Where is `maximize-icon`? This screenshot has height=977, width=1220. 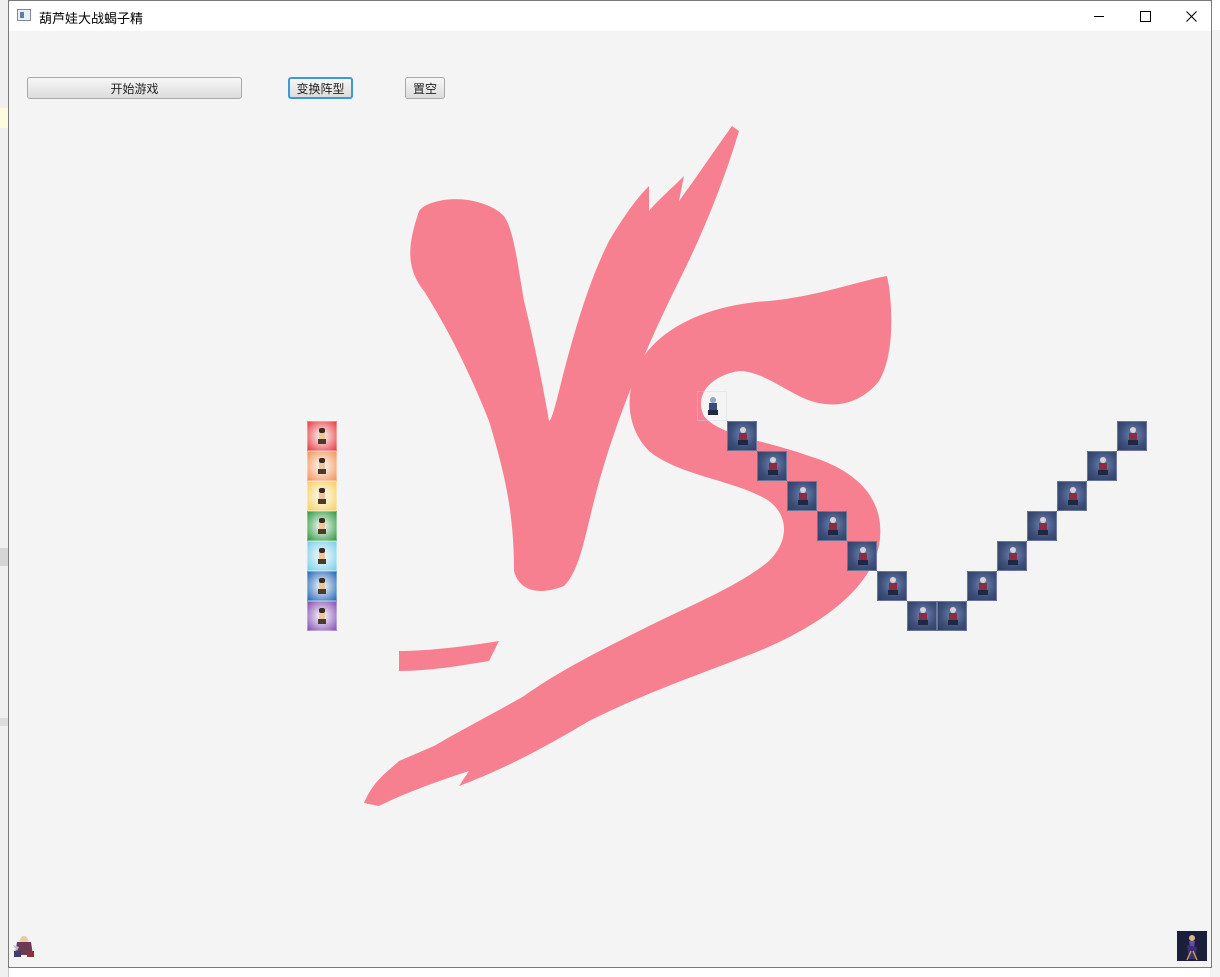
maximize-icon is located at coordinates (1145, 16).